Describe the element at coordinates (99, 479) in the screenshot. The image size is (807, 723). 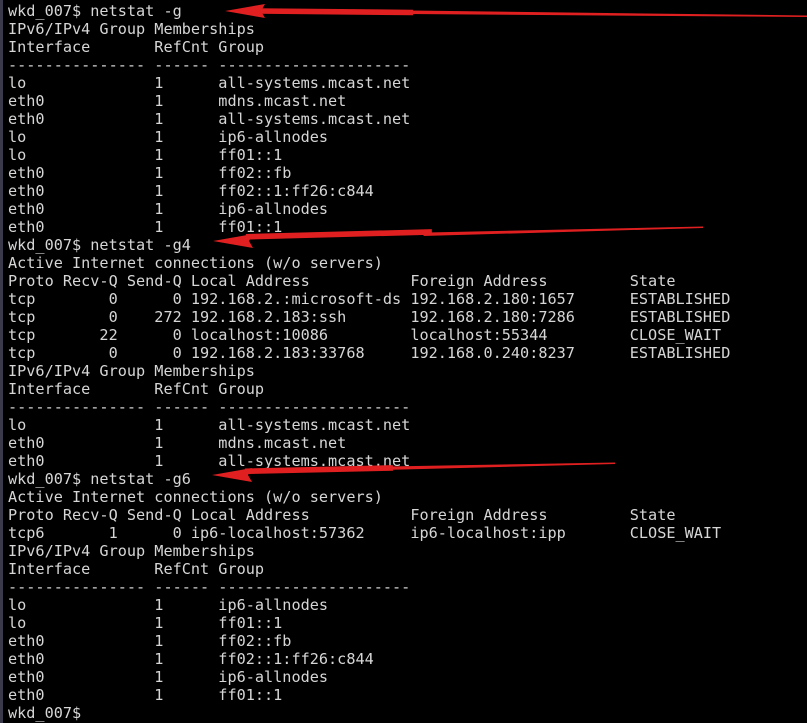
I see `terminal-line: wkd_007$ netstat -g6` at that location.